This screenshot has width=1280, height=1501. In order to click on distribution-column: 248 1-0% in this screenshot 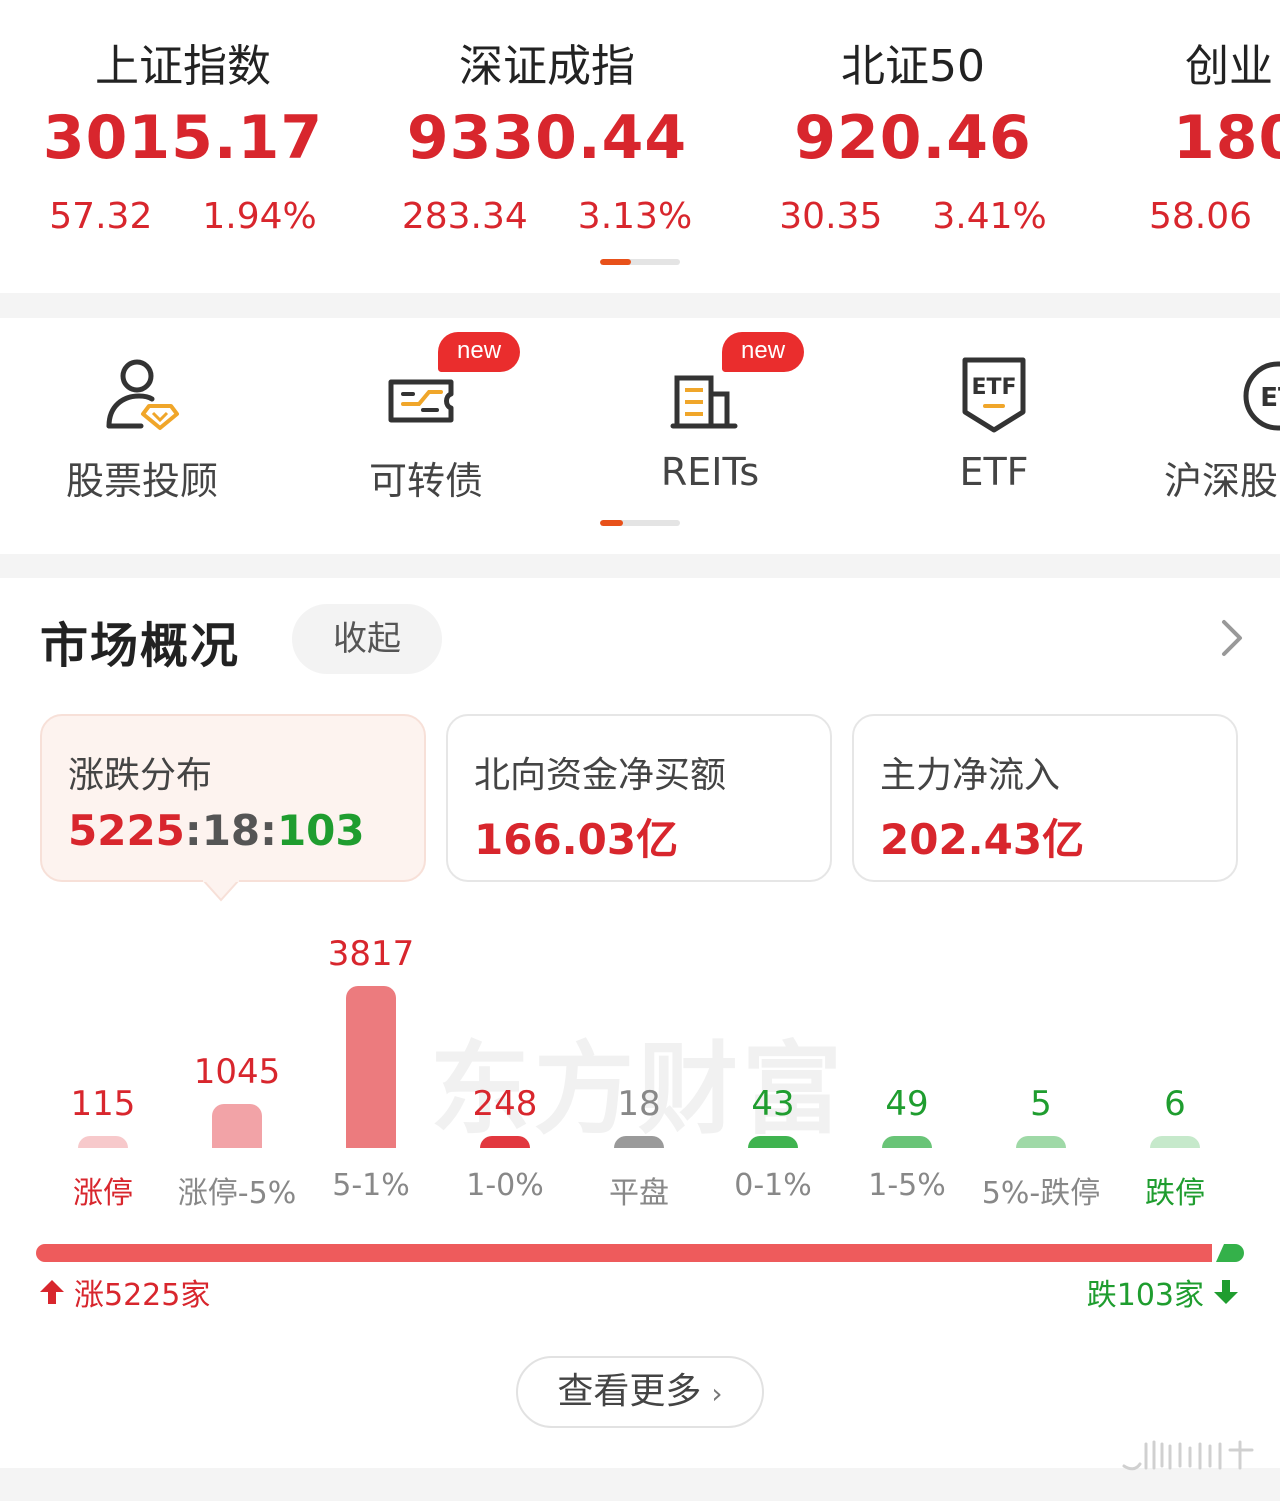, I will do `click(505, 1068)`.